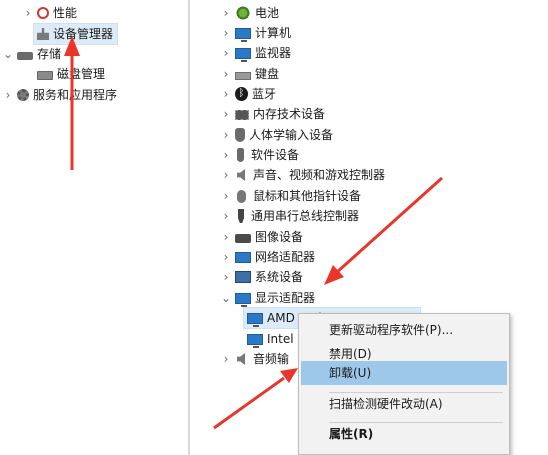 This screenshot has width=548, height=455. What do you see at coordinates (243, 55) in the screenshot?
I see `monitor-icon` at bounding box center [243, 55].